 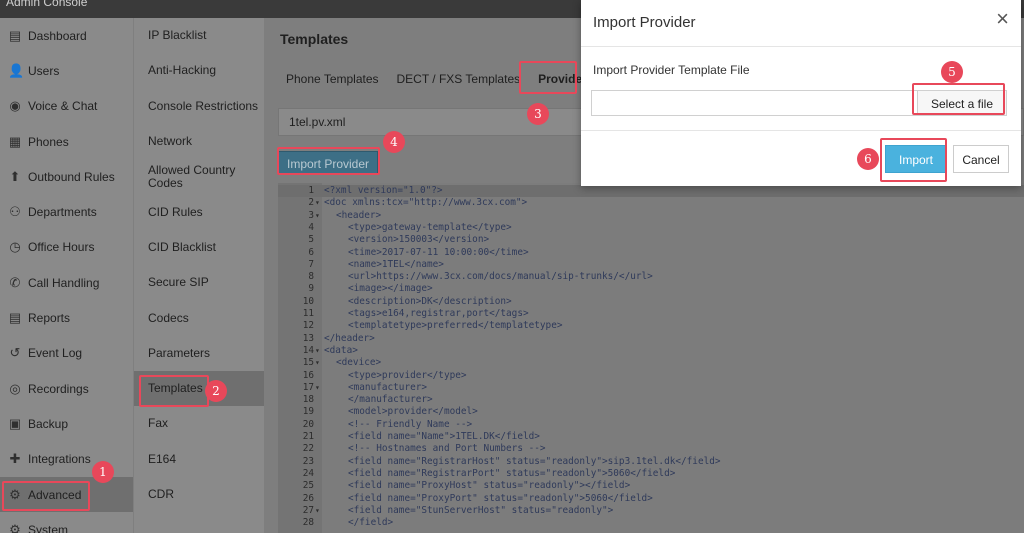 I want to click on sidebar-item-event-log: ↺ Event Log, so click(x=66, y=353).